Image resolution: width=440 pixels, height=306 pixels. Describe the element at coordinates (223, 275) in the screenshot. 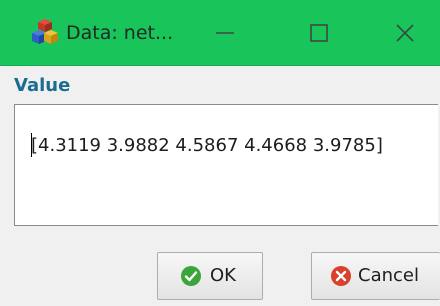

I see `ok-label: OK` at that location.